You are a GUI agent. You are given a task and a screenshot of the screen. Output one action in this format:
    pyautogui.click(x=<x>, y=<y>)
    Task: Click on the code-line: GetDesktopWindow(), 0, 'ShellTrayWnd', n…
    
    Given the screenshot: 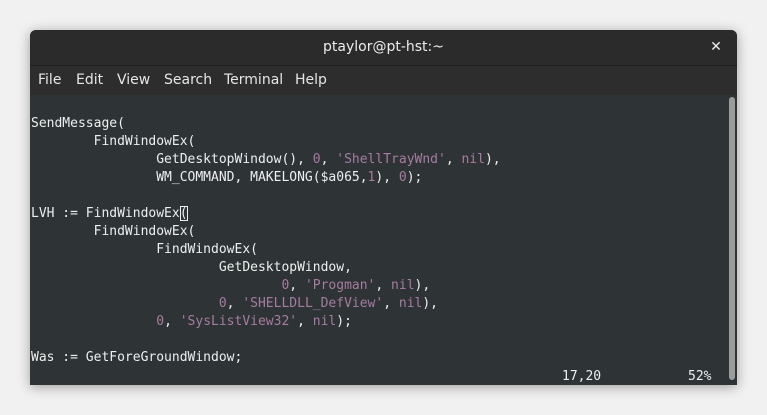 What is the action you would take?
    pyautogui.click(x=266, y=160)
    